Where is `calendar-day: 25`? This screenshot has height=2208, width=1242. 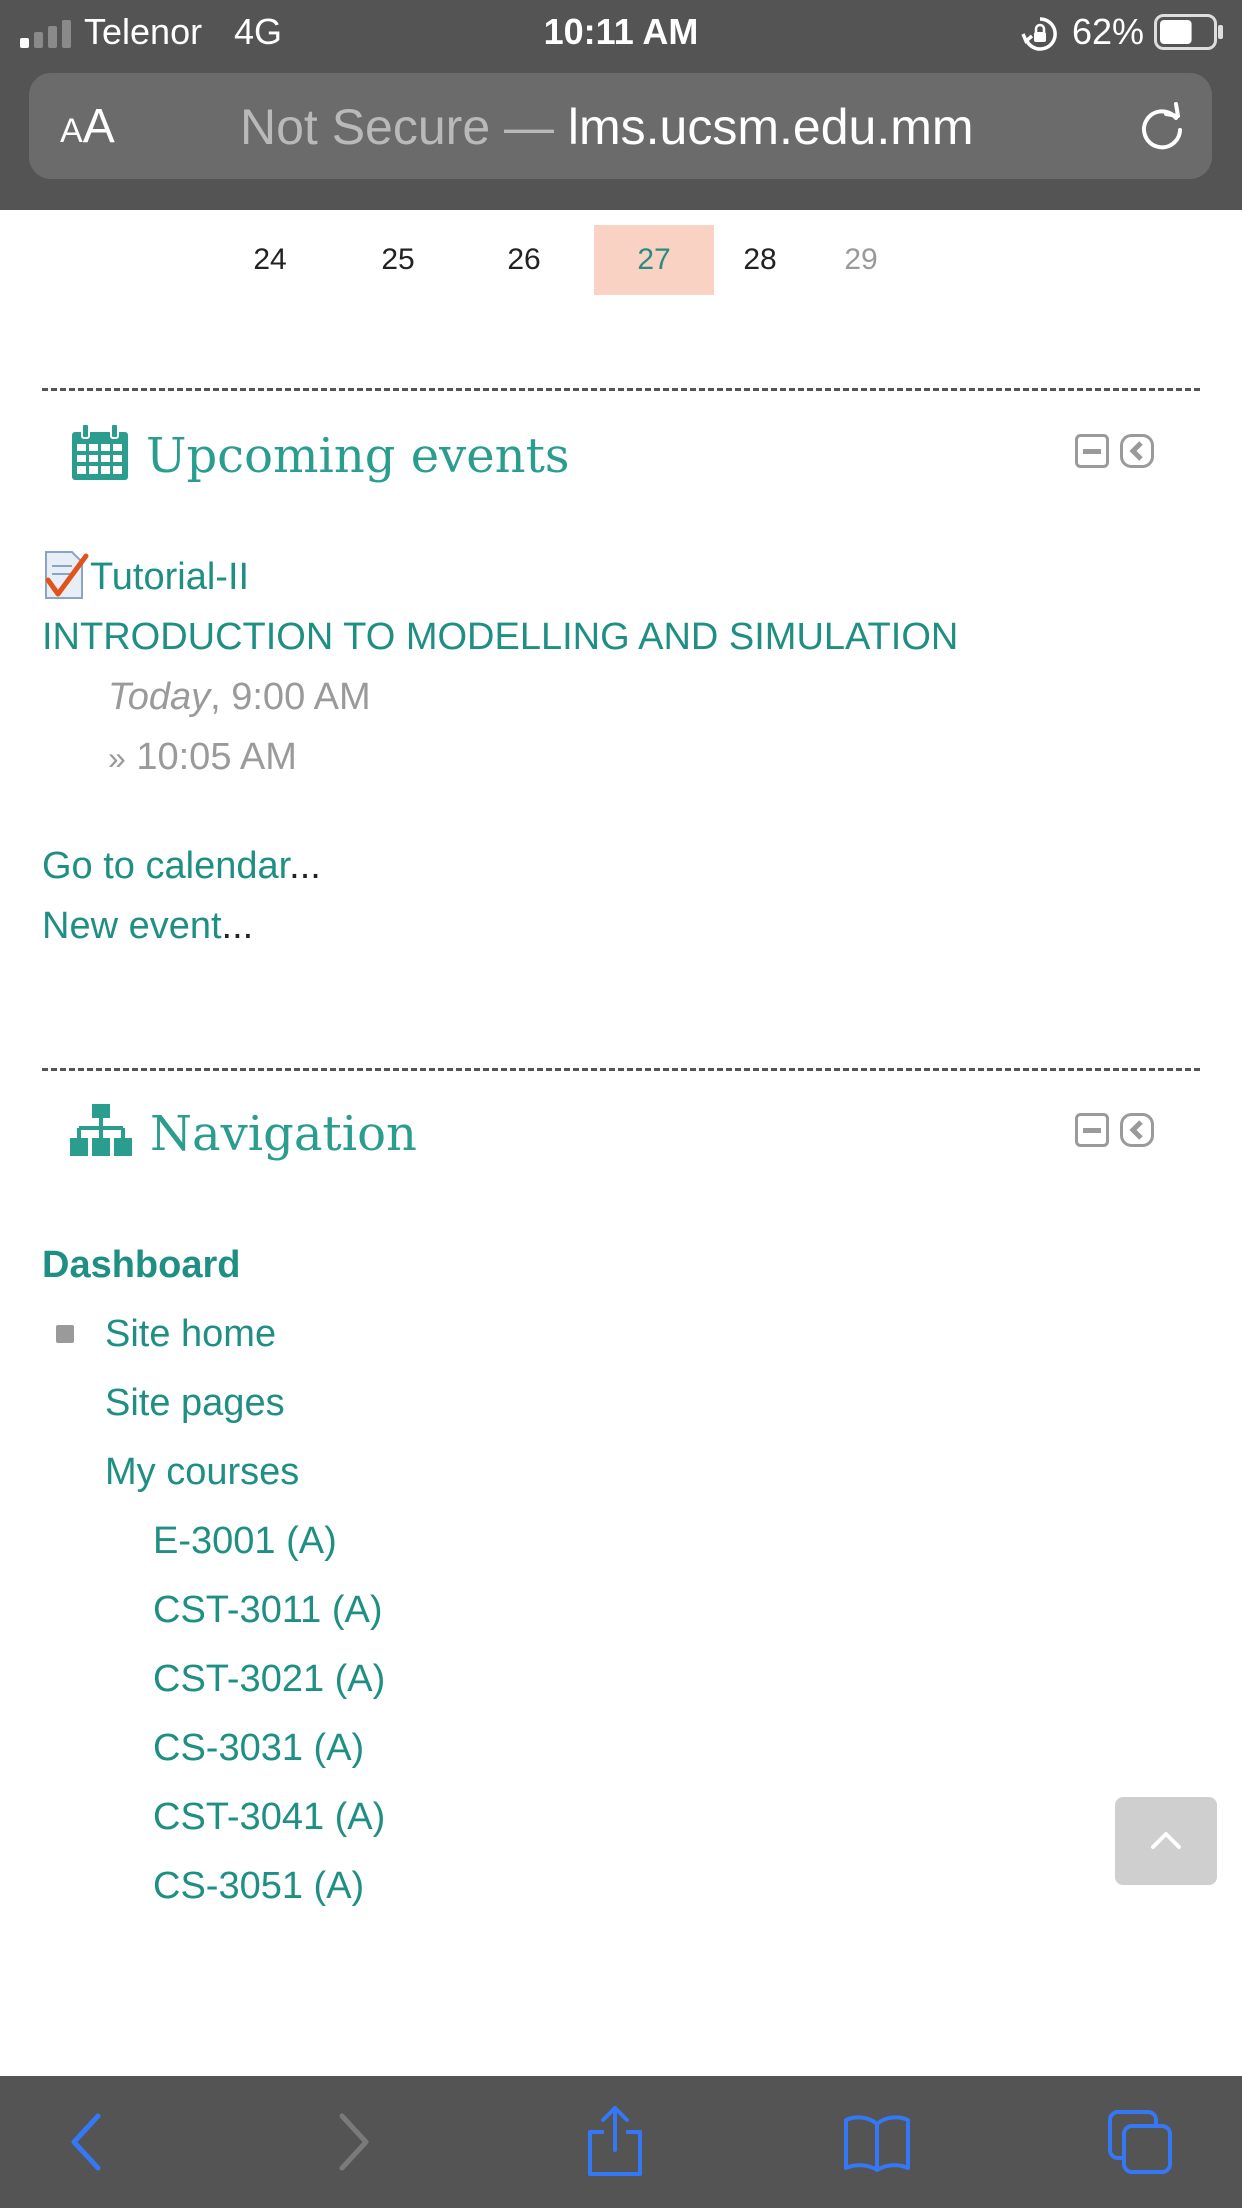 calendar-day: 25 is located at coordinates (398, 260).